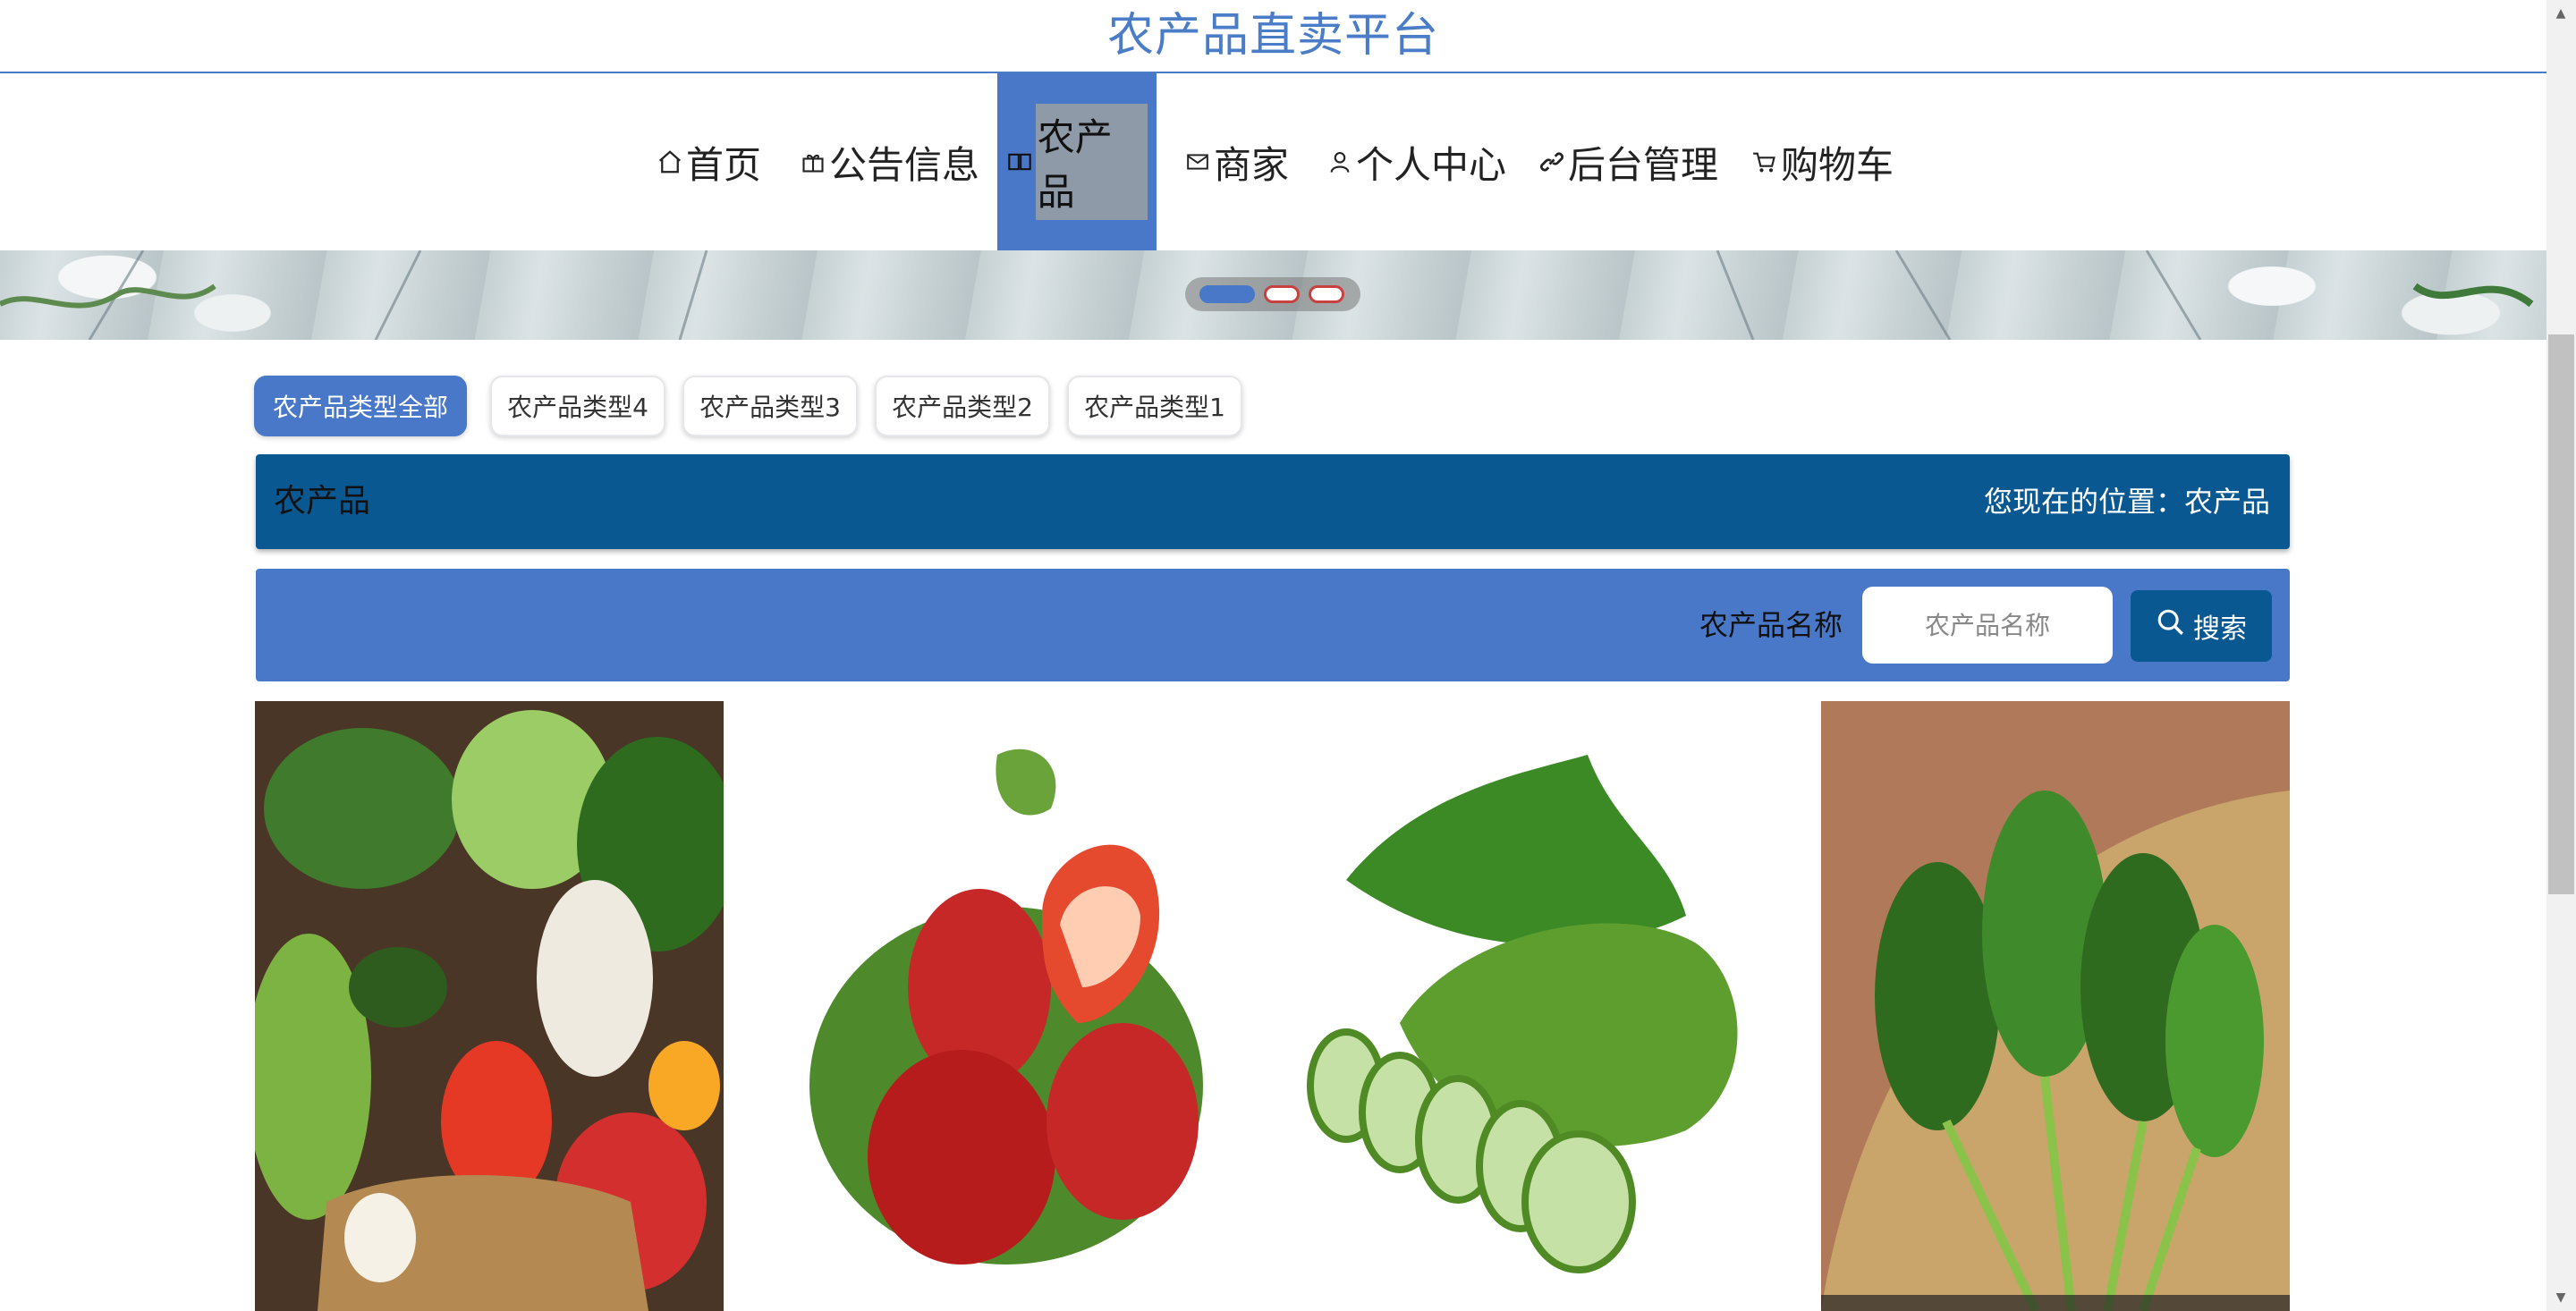 This screenshot has height=1311, width=2576. What do you see at coordinates (577, 406) in the screenshot?
I see `category-tab-4: 农产品类型4` at bounding box center [577, 406].